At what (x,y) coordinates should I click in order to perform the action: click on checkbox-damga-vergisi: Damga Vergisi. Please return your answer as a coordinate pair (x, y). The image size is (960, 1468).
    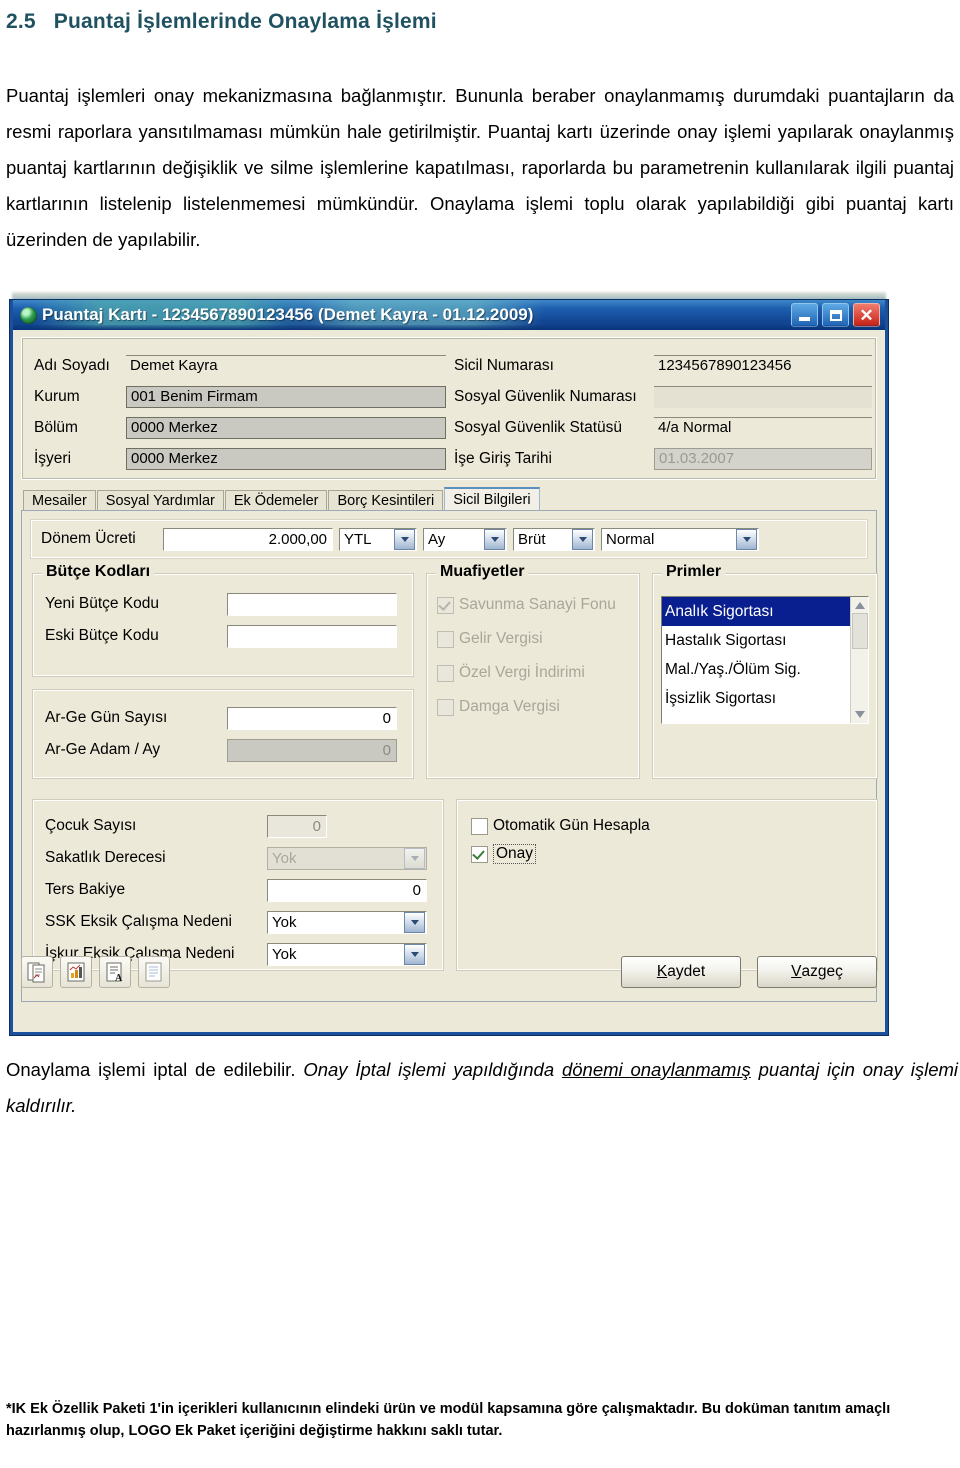
    Looking at the image, I should click on (533, 707).